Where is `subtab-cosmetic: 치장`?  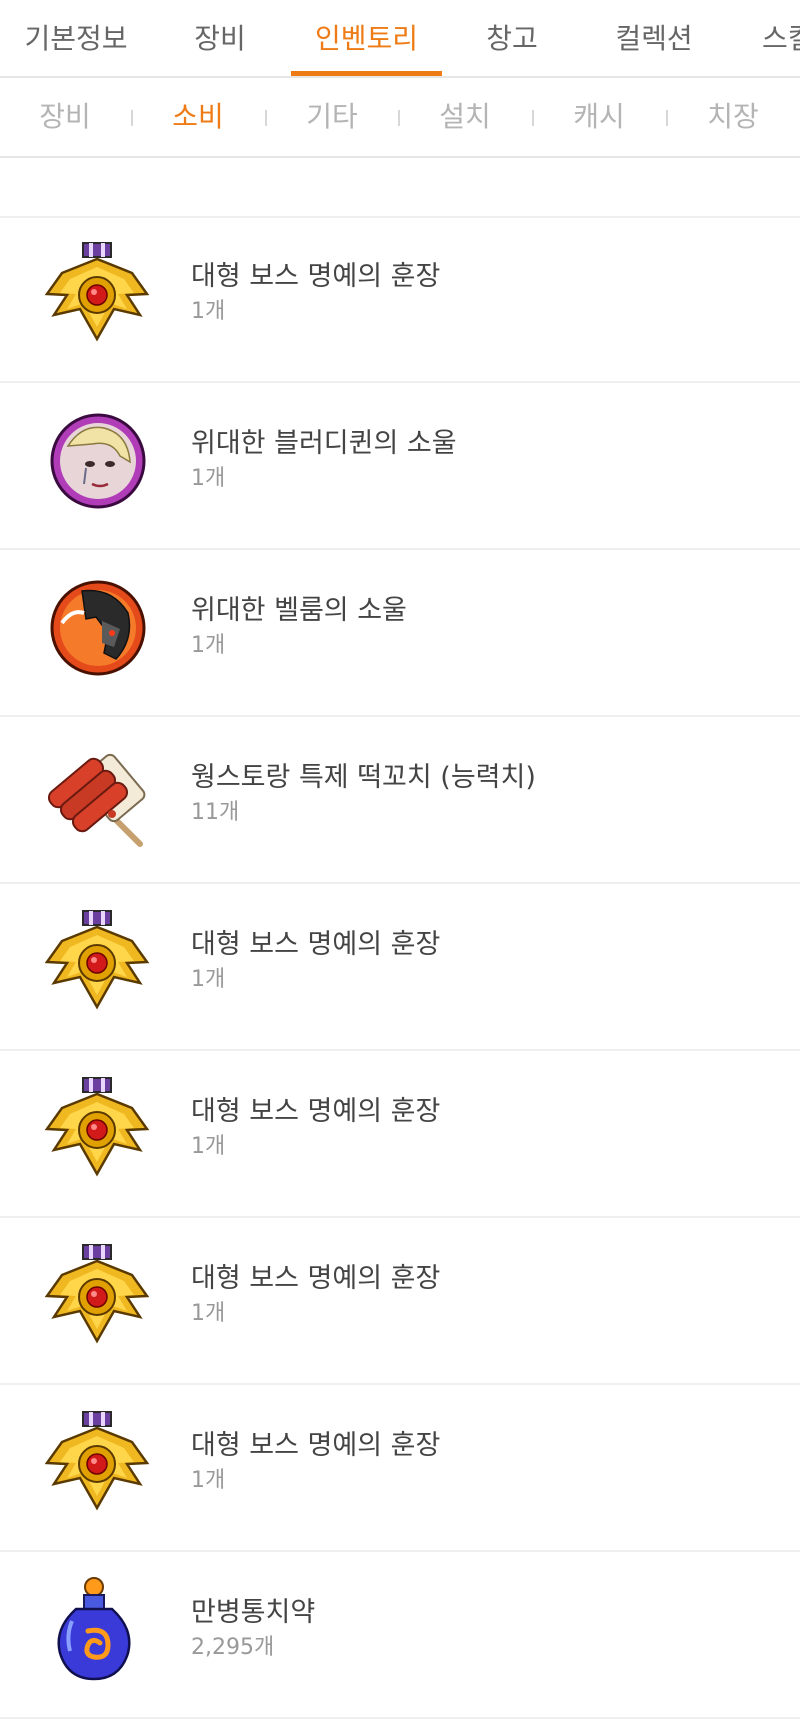 subtab-cosmetic: 치장 is located at coordinates (733, 117).